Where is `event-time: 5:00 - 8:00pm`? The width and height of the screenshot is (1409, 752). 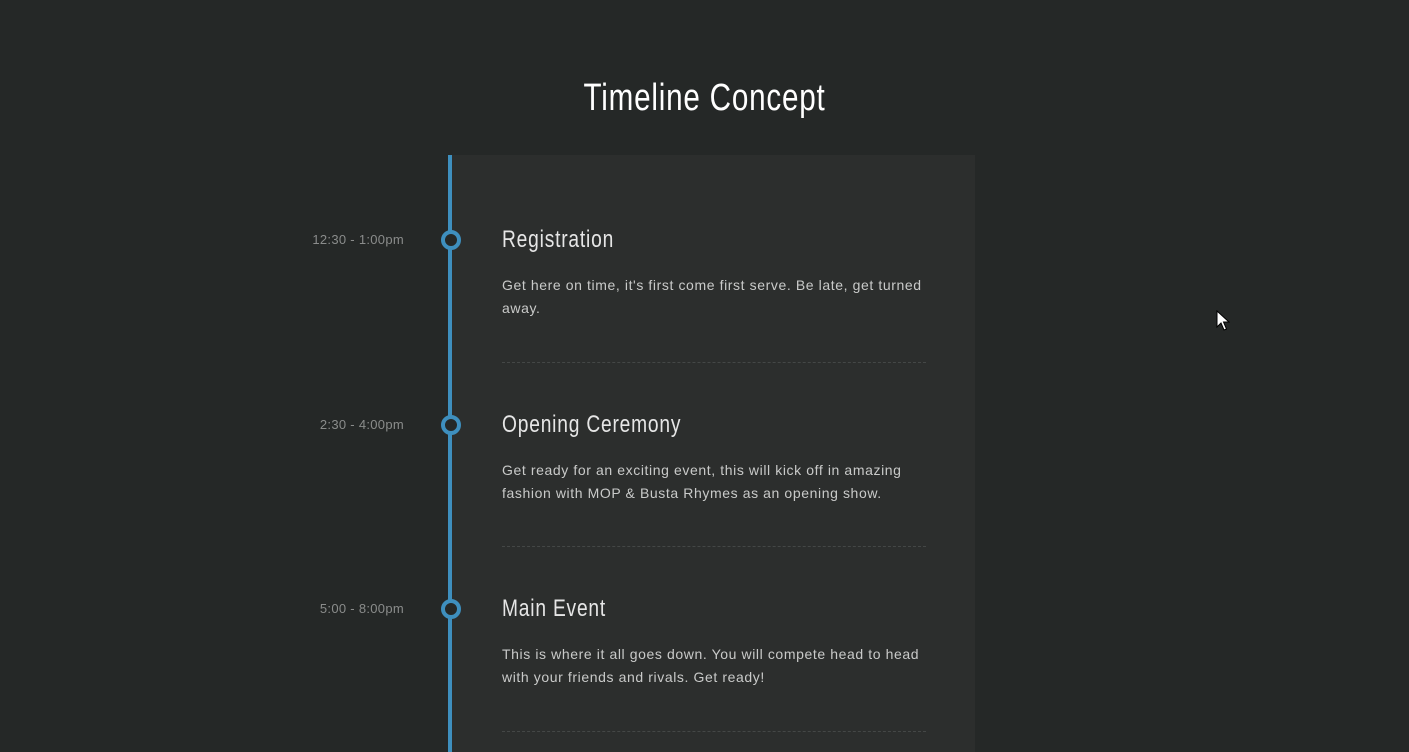
event-time: 5:00 - 8:00pm is located at coordinates (361, 608).